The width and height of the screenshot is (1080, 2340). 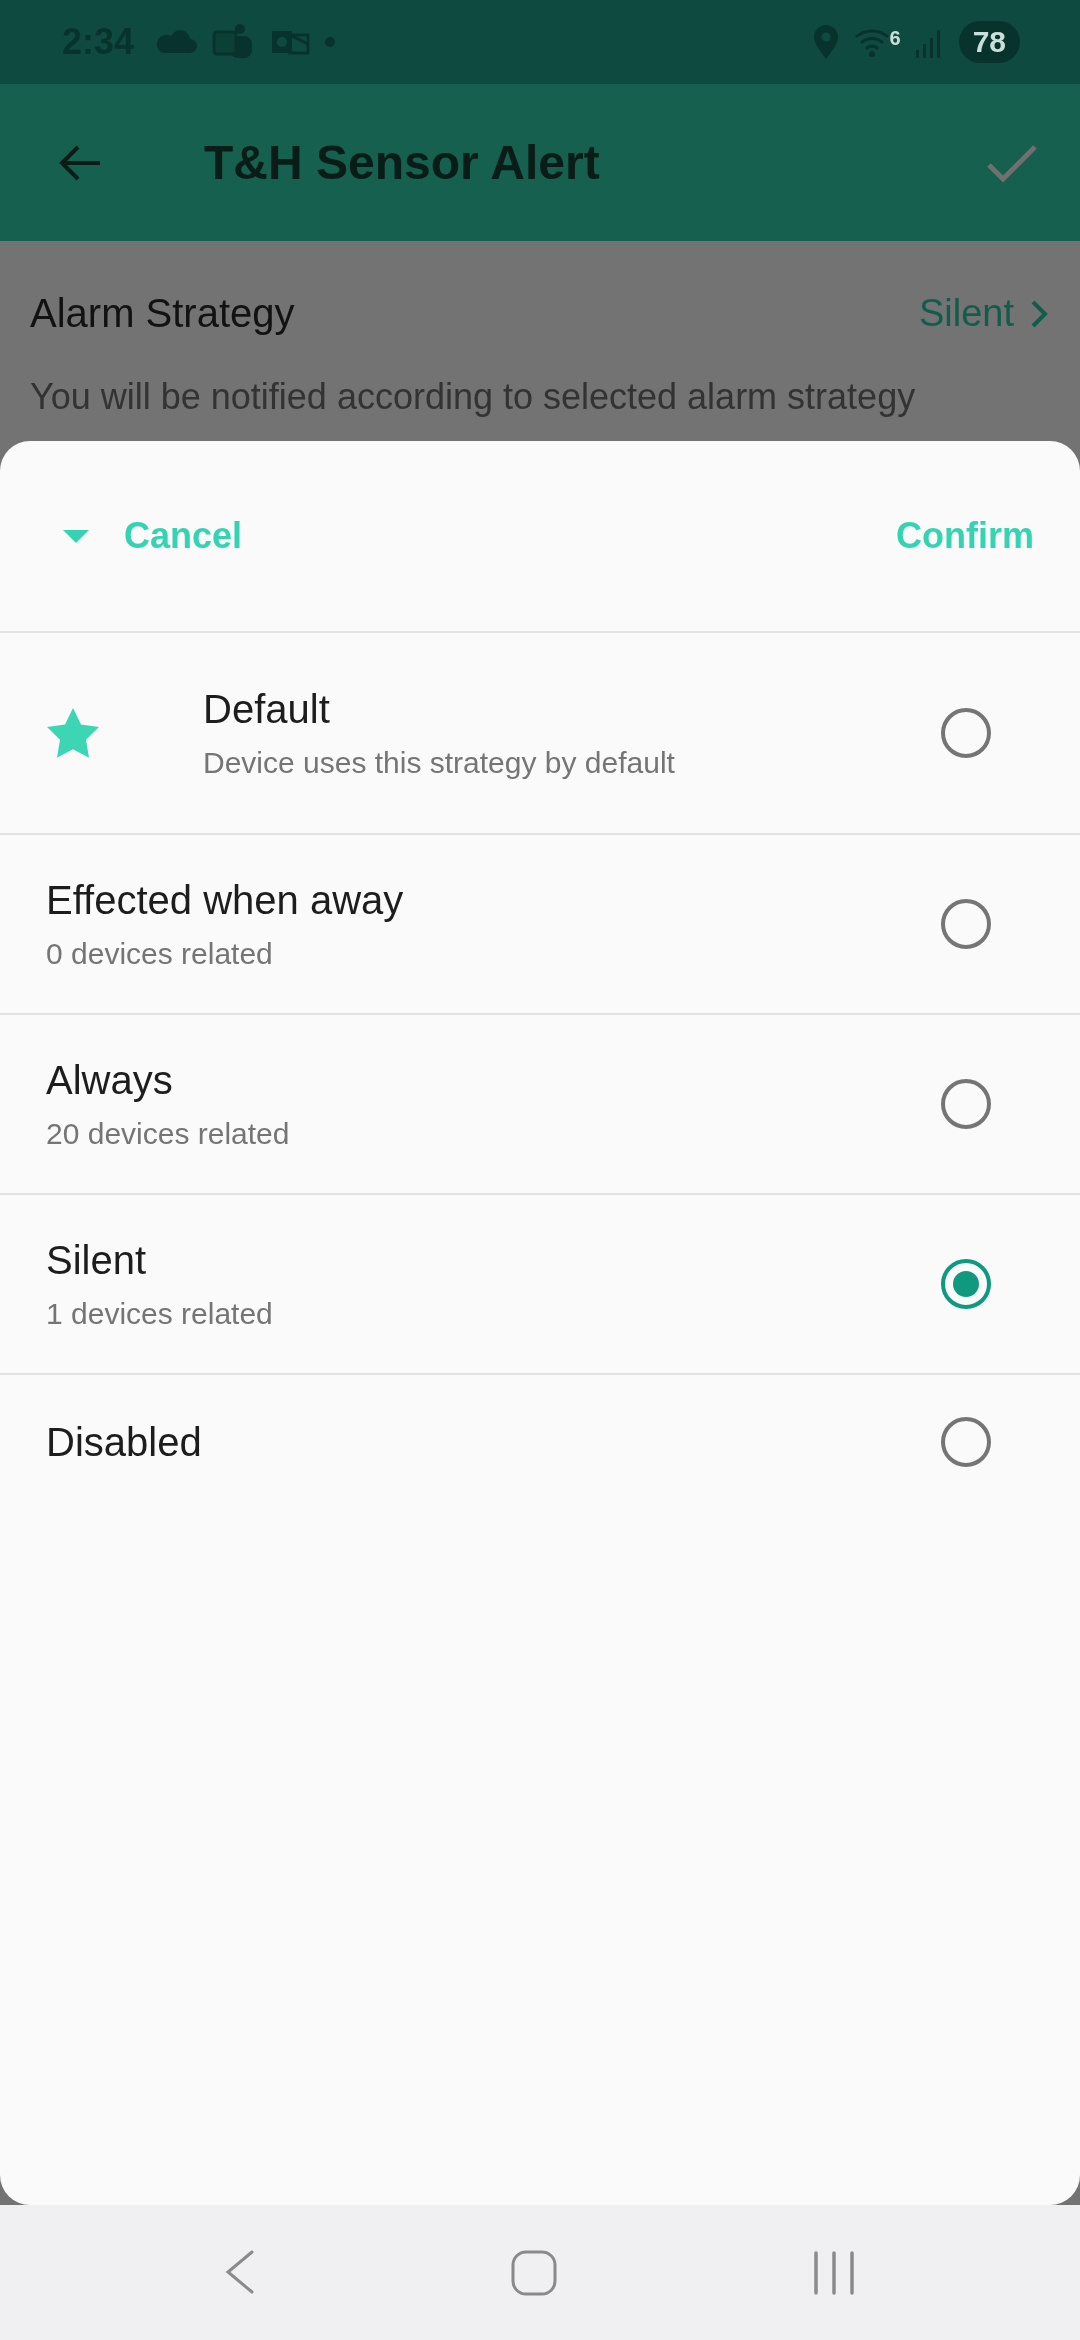 I want to click on strategy-option: Default Device uses this strategy by default, so click(x=540, y=734).